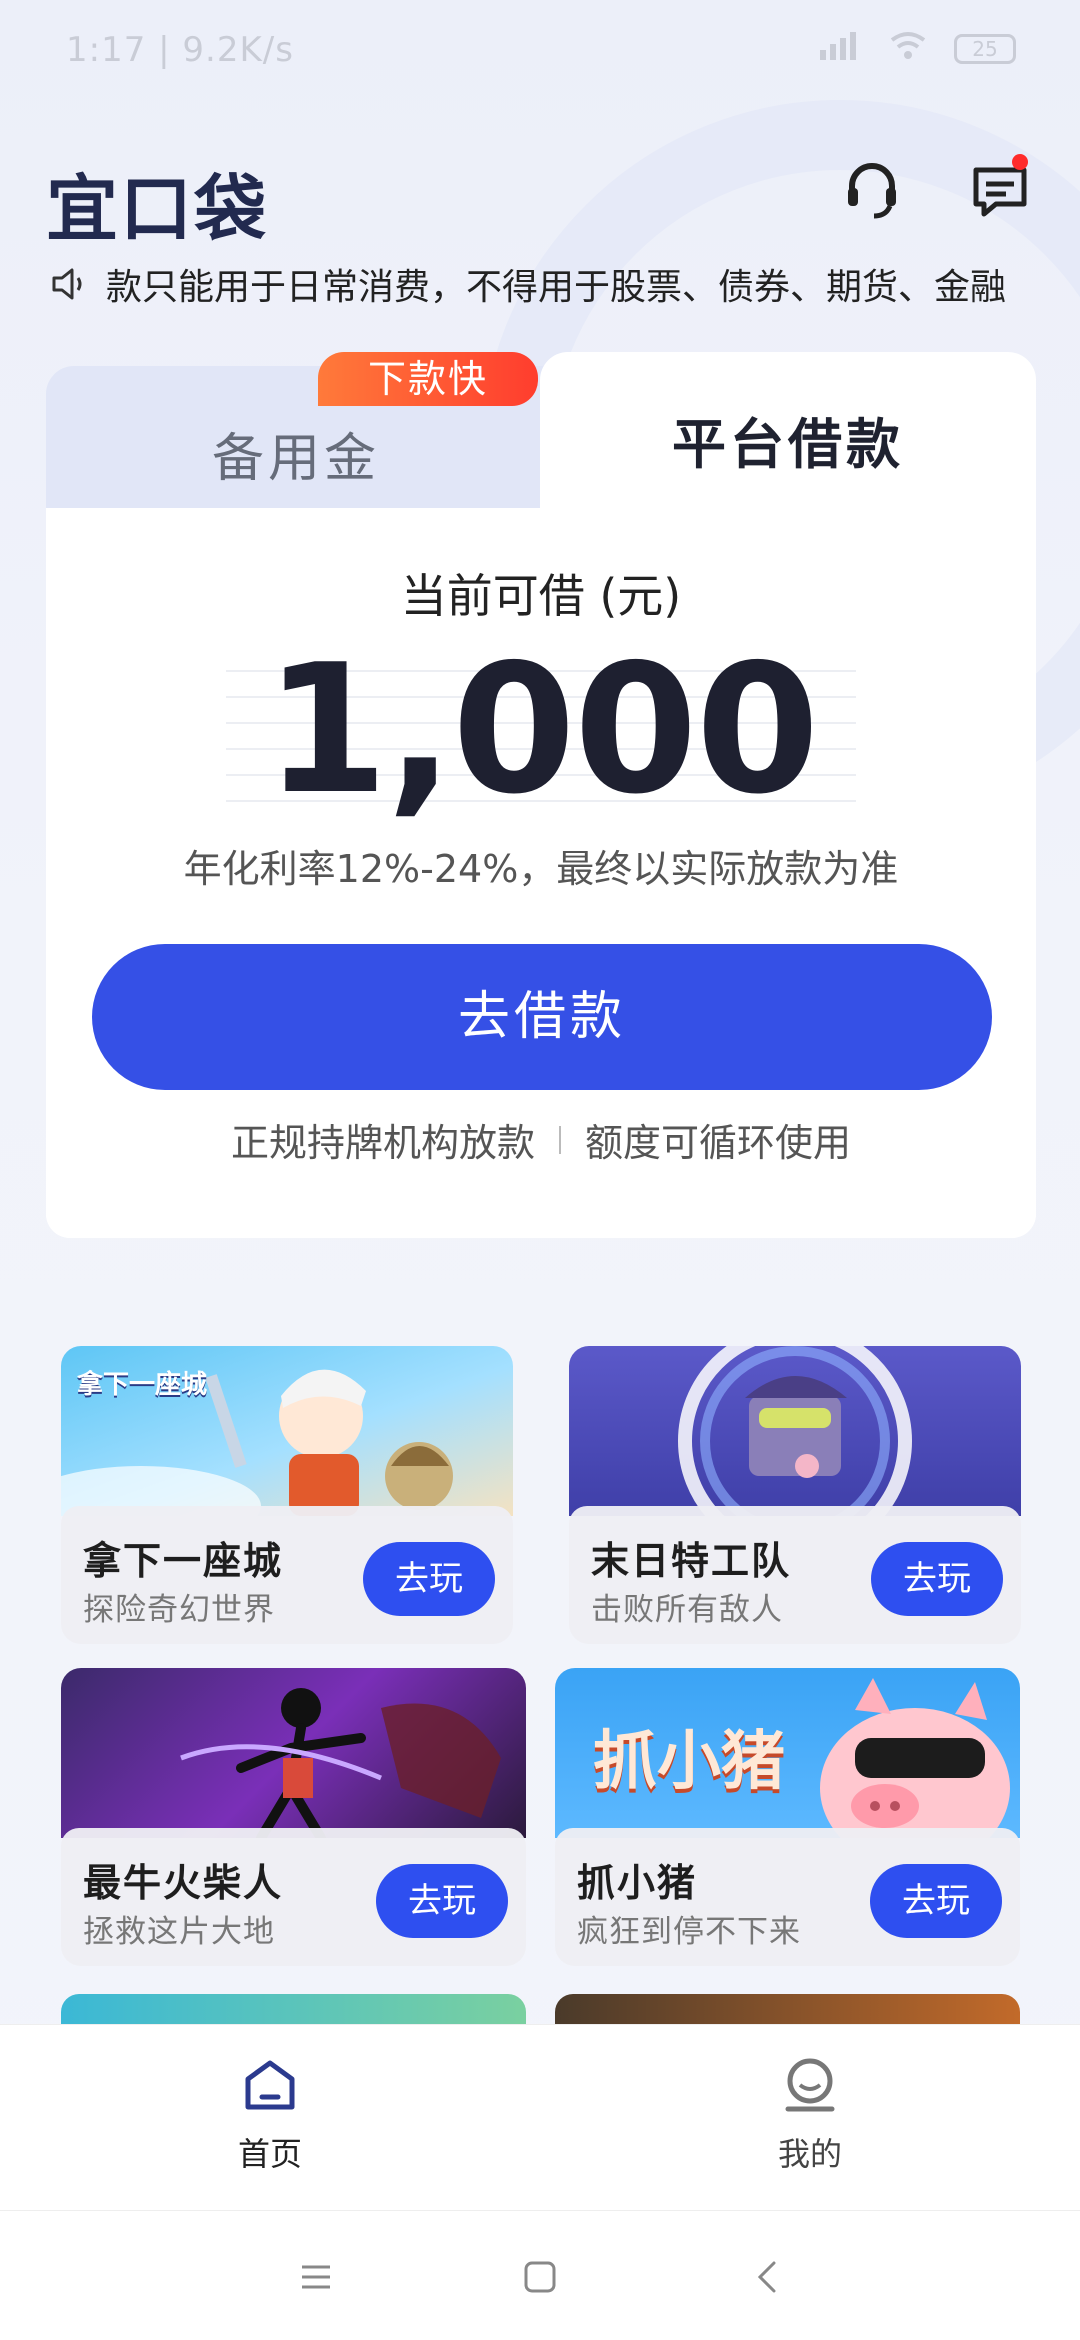  What do you see at coordinates (787, 1768) in the screenshot?
I see `game-art: 抓小猪` at bounding box center [787, 1768].